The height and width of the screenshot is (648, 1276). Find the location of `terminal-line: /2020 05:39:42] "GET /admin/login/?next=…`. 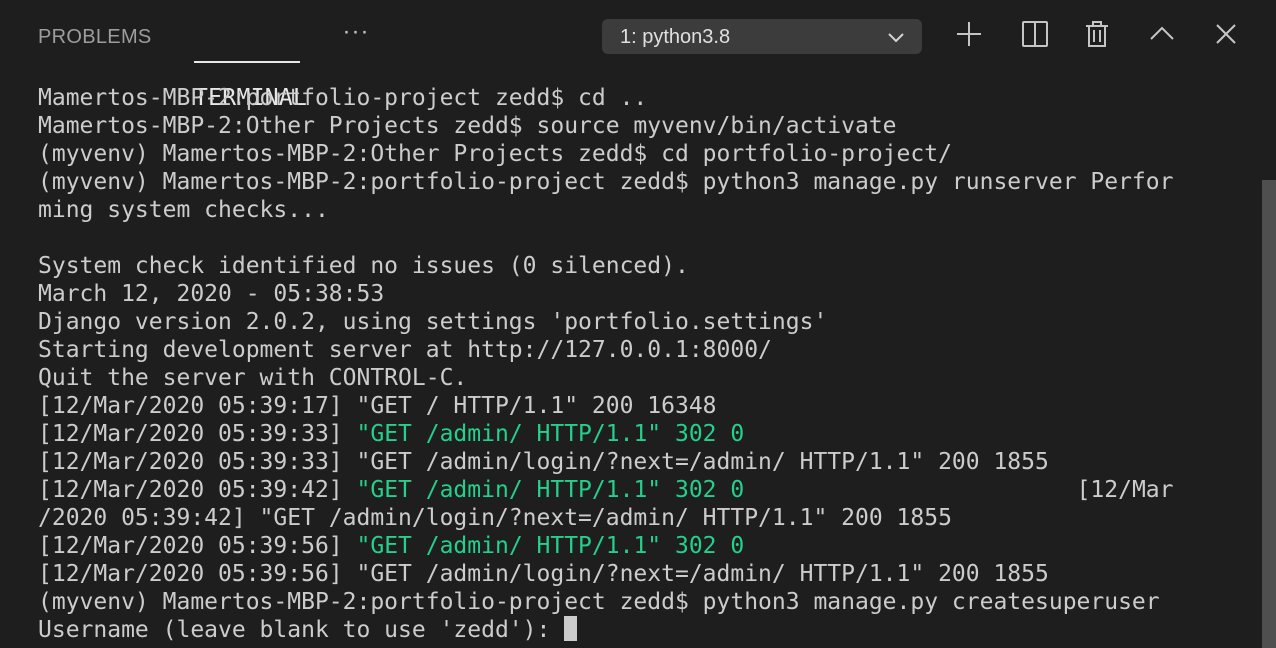

terminal-line: /2020 05:39:42] "GET /admin/login/?next=… is located at coordinates (628, 518).